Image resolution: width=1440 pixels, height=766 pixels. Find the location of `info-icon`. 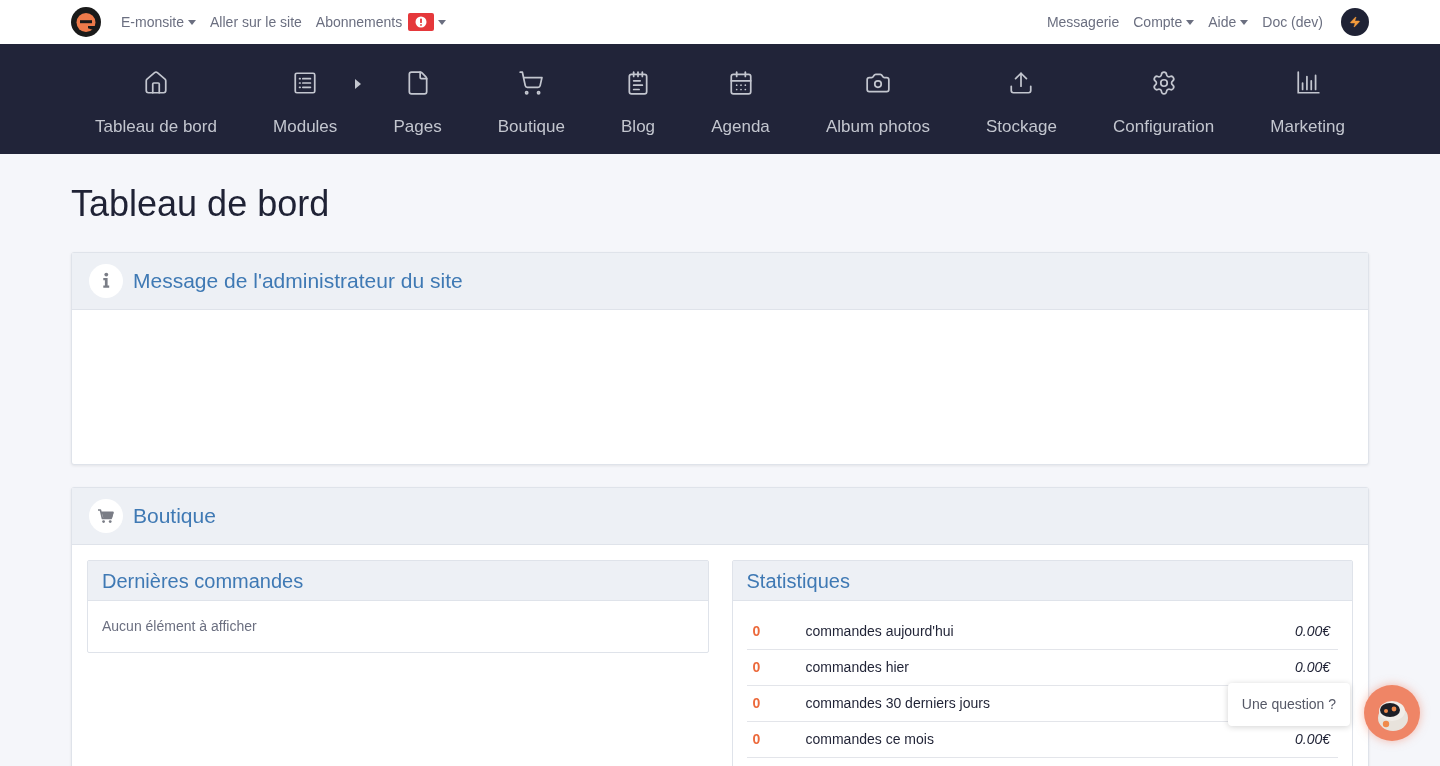

info-icon is located at coordinates (106, 281).